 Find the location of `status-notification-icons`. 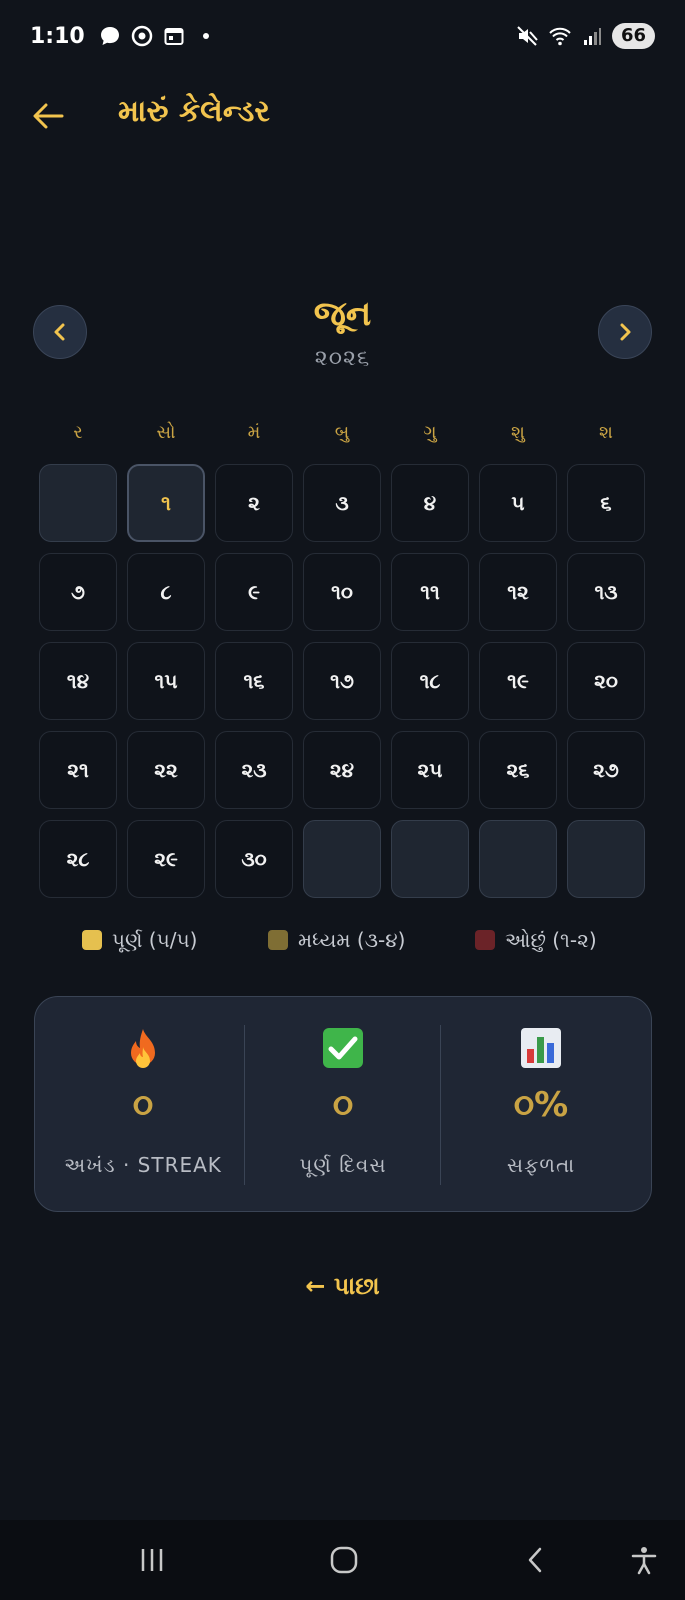

status-notification-icons is located at coordinates (154, 36).